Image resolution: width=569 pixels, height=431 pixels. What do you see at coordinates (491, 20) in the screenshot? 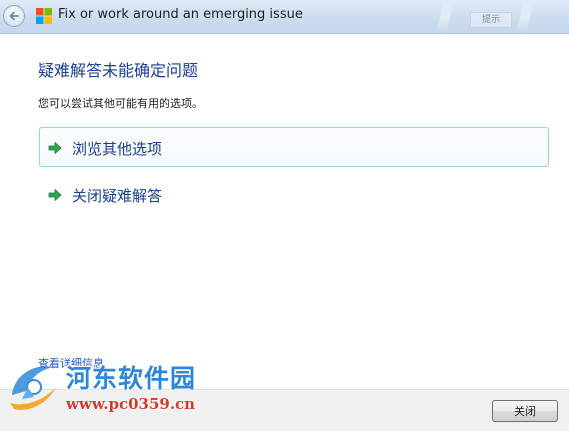
I see `title-hint: 提示` at bounding box center [491, 20].